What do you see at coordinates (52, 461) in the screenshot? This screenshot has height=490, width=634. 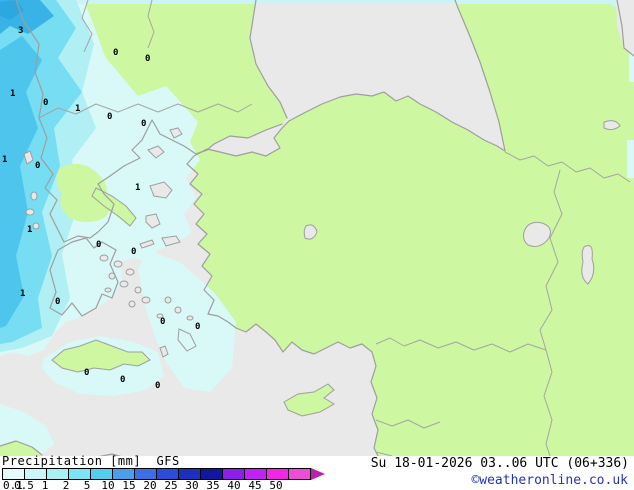 I see `legend-title-label: Precipitation` at bounding box center [52, 461].